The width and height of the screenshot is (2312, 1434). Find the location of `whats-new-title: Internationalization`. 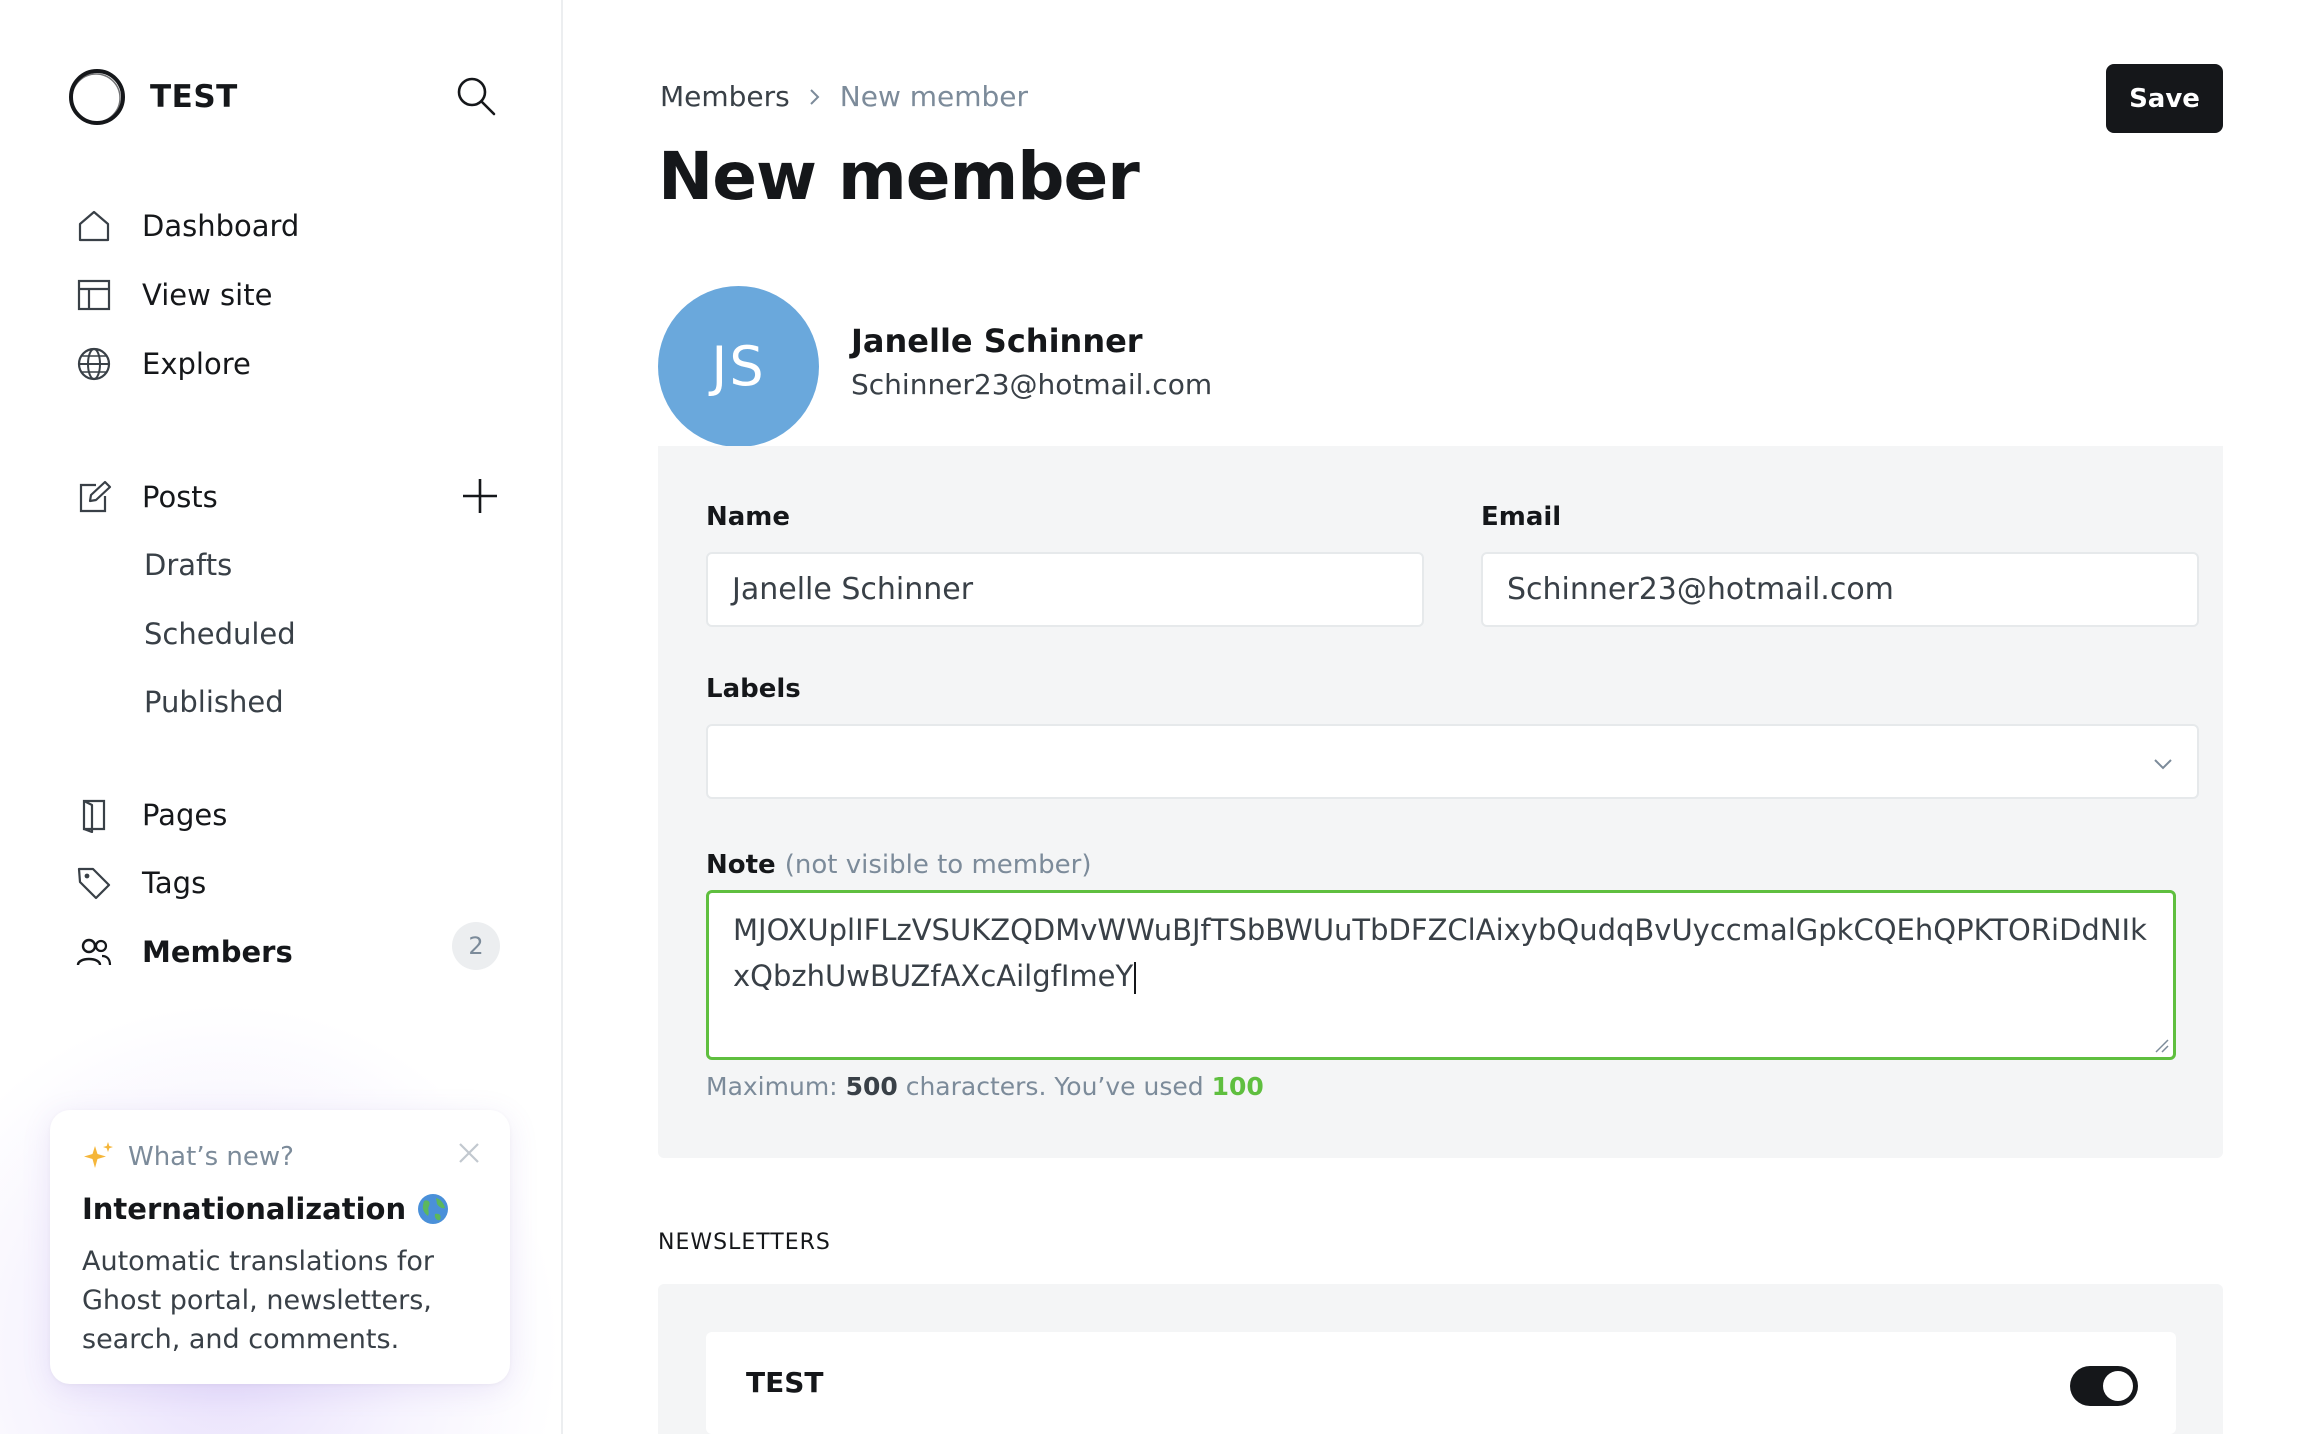

whats-new-title: Internationalization is located at coordinates (280, 1209).